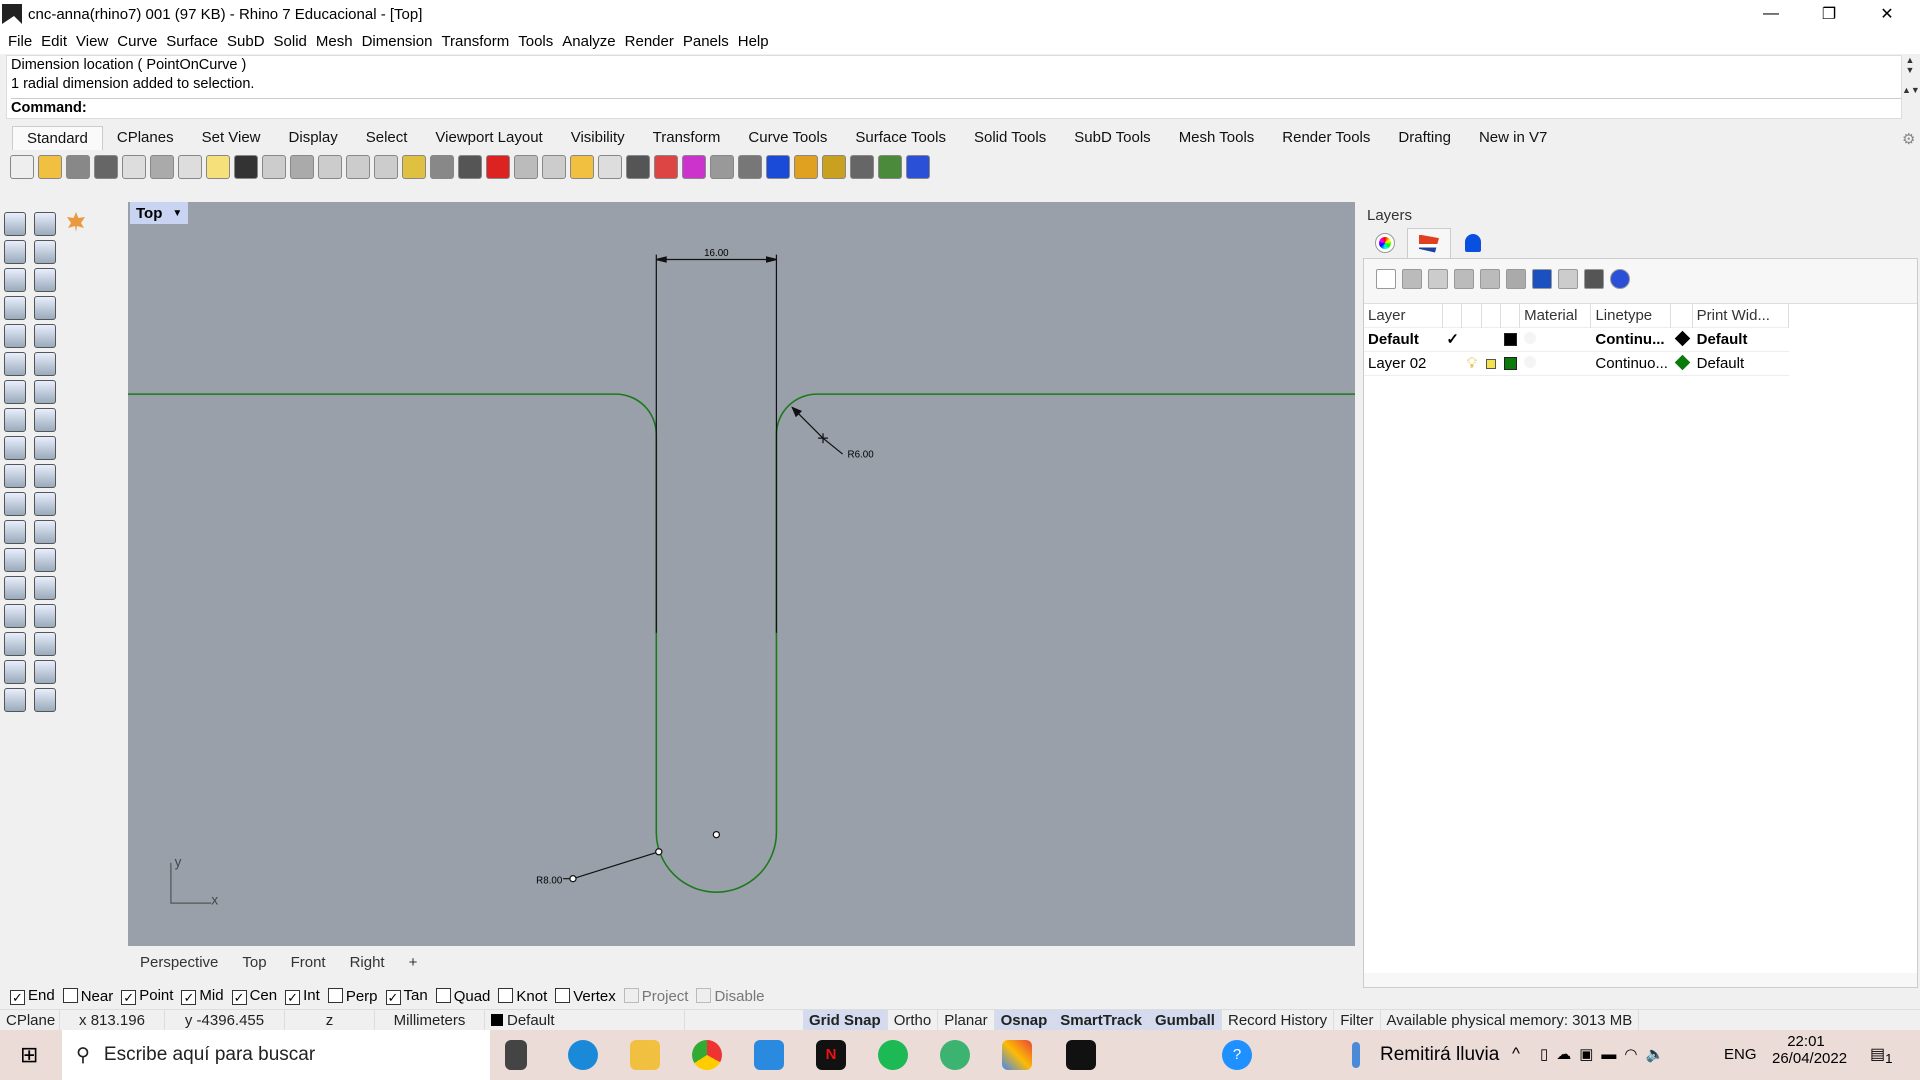 This screenshot has height=1080, width=1920. I want to click on clock: 22:01 26/04/2022, so click(1809, 1050).